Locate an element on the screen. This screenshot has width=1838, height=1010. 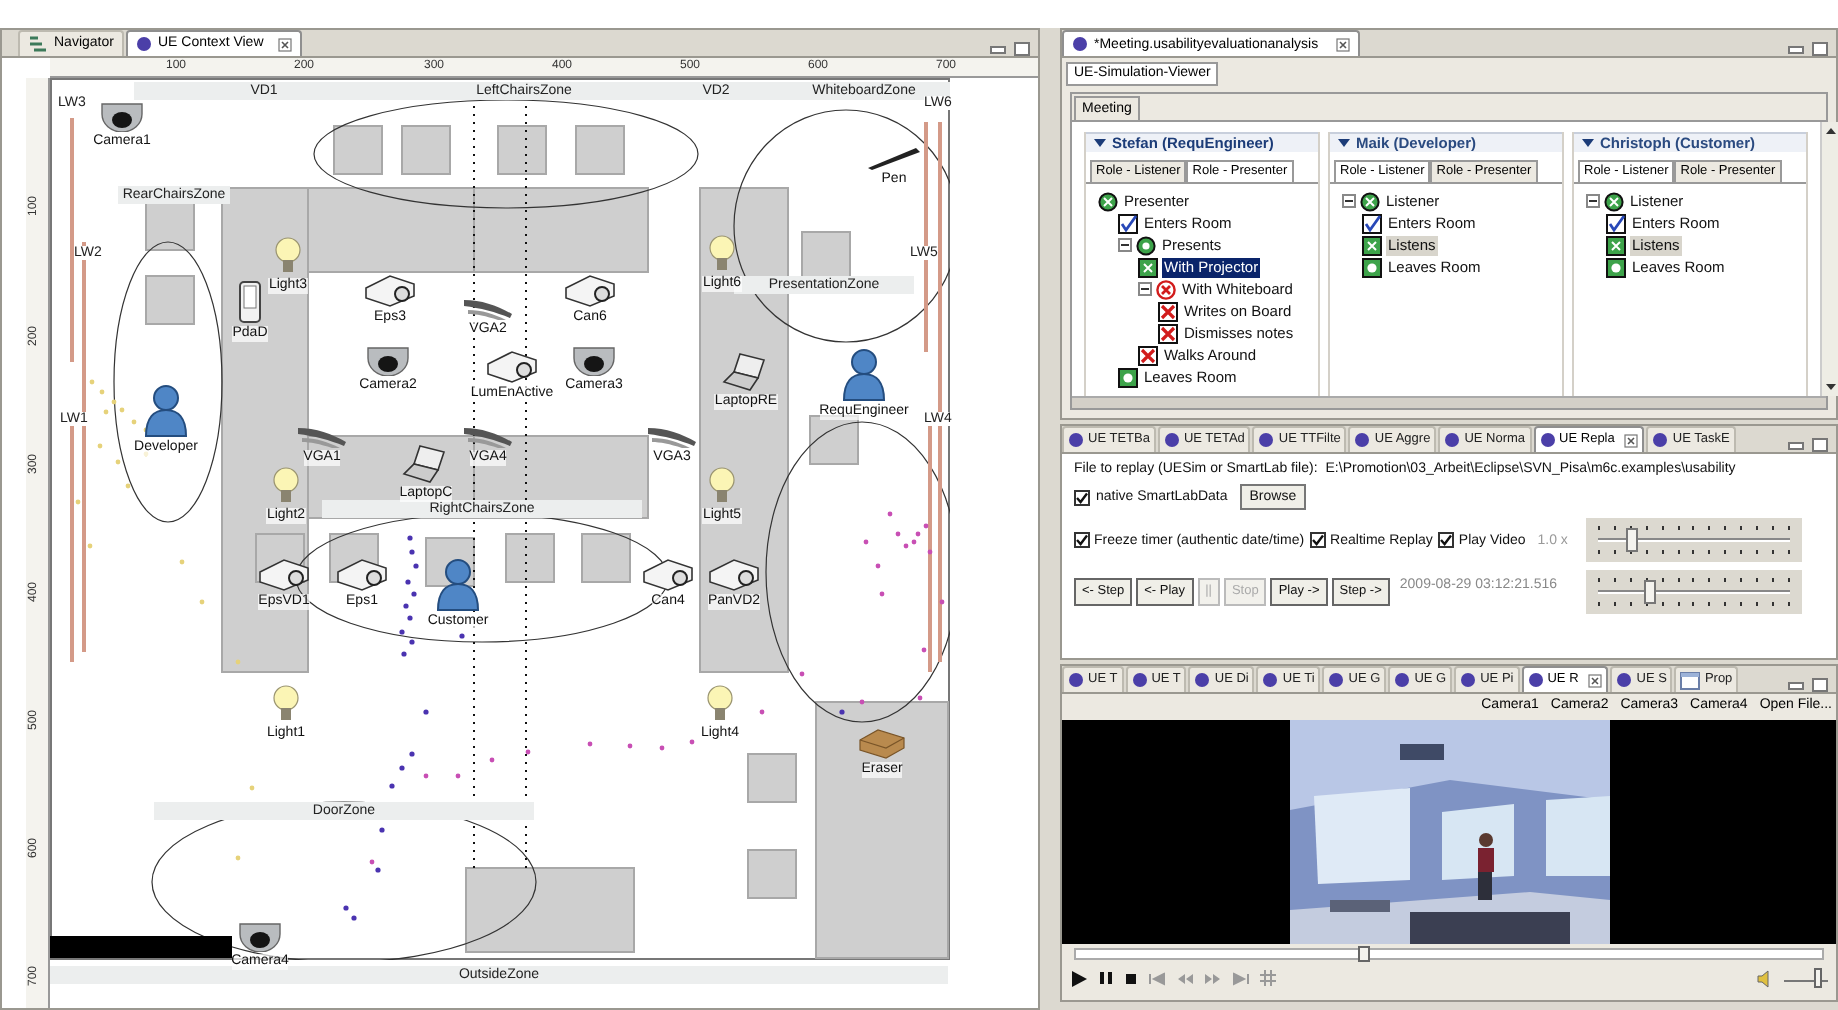
horizontal-scrollbar is located at coordinates (1449, 402).